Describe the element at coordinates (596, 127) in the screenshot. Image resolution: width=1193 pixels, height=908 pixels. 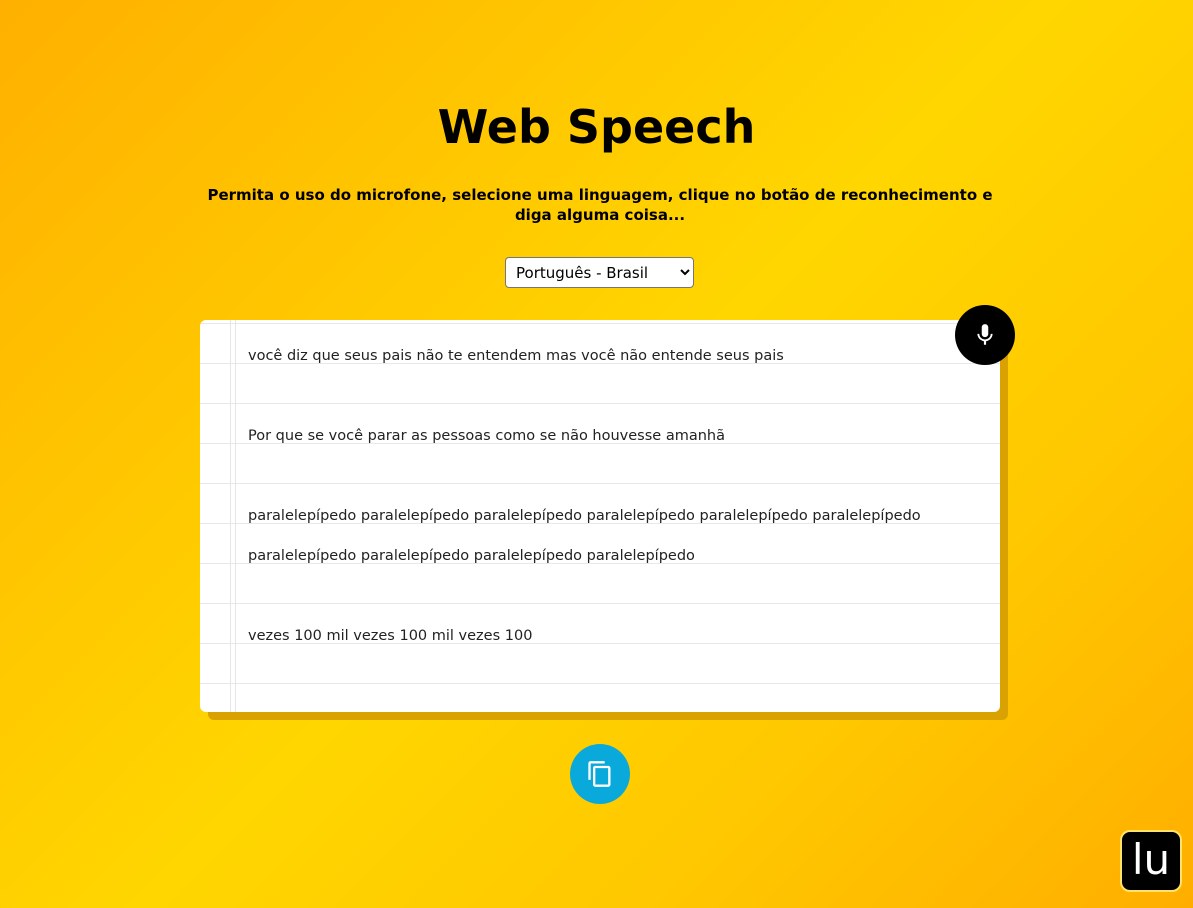
I see `page-title: Web Speech` at that location.